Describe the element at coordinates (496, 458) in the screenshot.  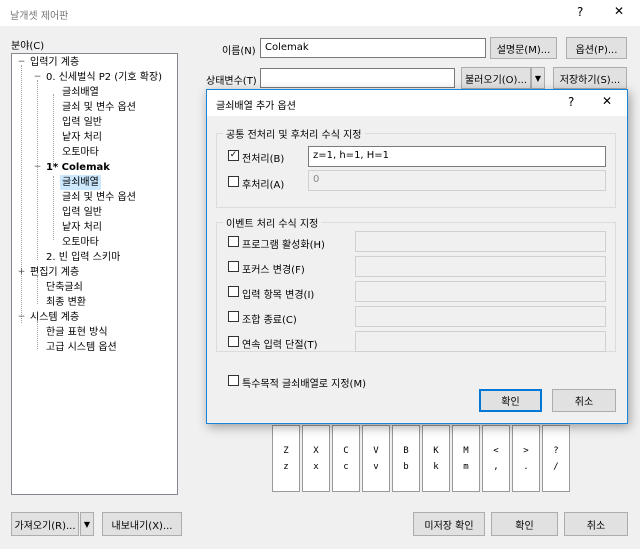
I see `key-comma: <,` at that location.